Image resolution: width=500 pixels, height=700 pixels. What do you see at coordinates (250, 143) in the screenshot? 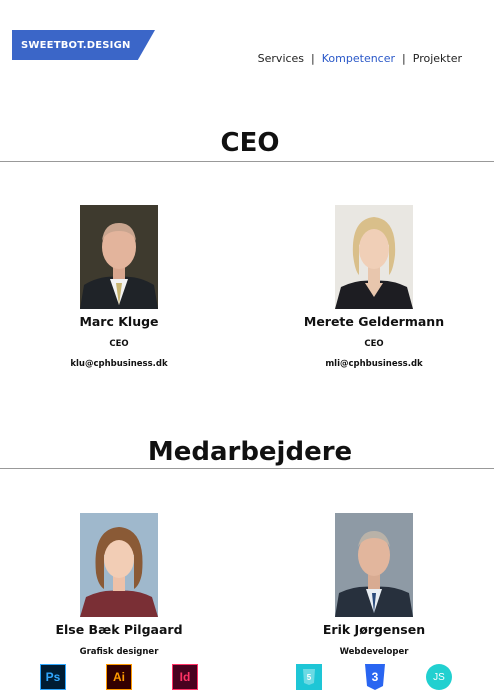
I see `section-title-ceo: CEO` at bounding box center [250, 143].